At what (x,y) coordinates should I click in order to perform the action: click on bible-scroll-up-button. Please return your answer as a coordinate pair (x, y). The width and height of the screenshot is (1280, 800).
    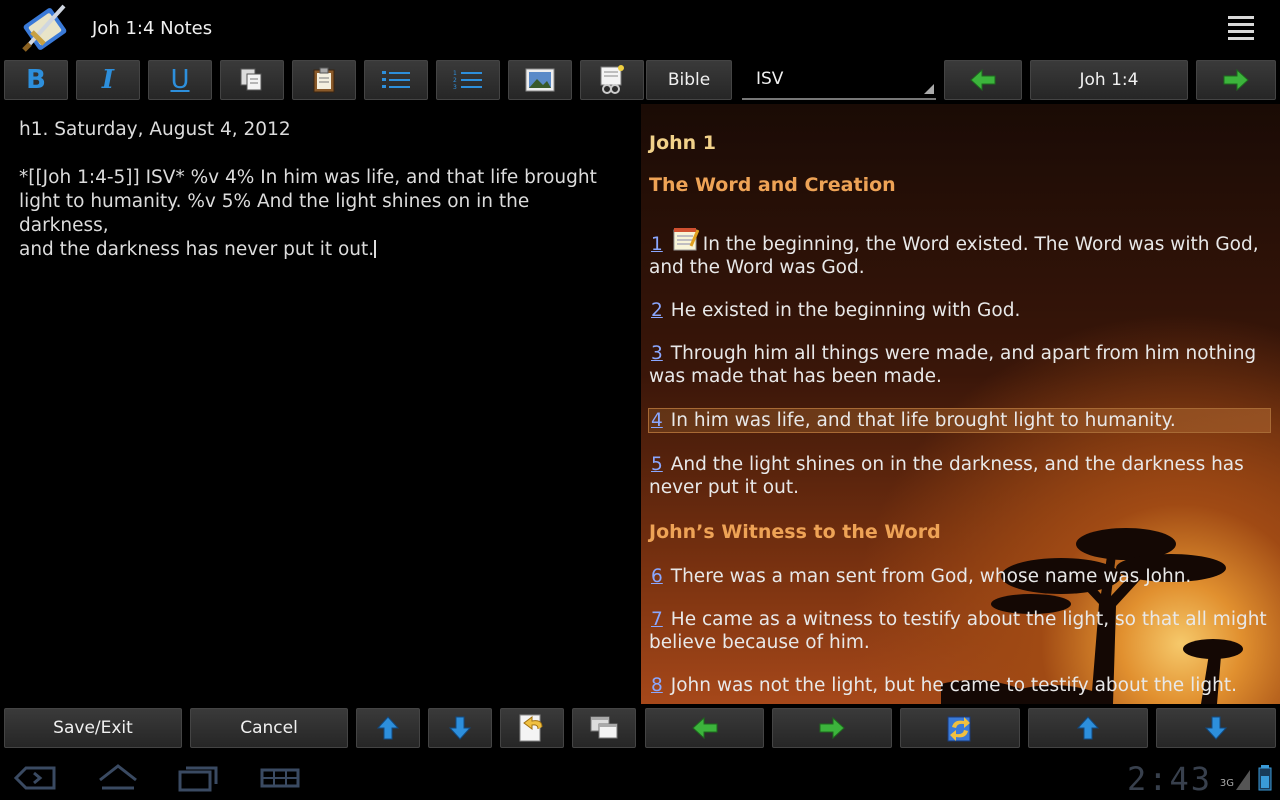
    Looking at the image, I should click on (1088, 728).